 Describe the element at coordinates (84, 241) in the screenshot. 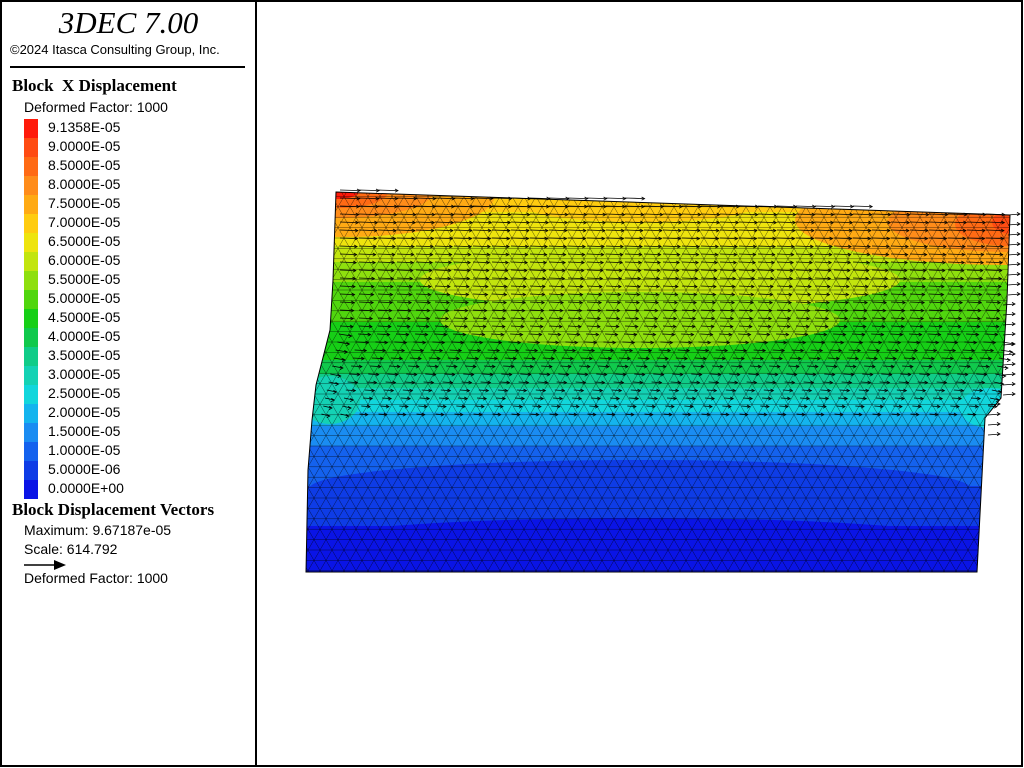

I see `colorbar-label: 6.5000E-05` at that location.